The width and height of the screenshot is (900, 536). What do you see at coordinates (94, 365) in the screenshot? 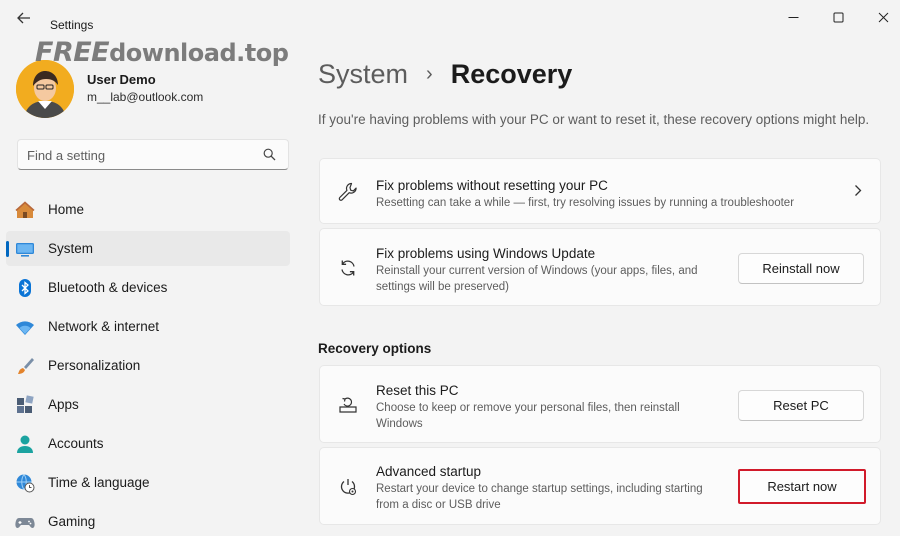
I see `sidebar-item-label: Personalization` at bounding box center [94, 365].